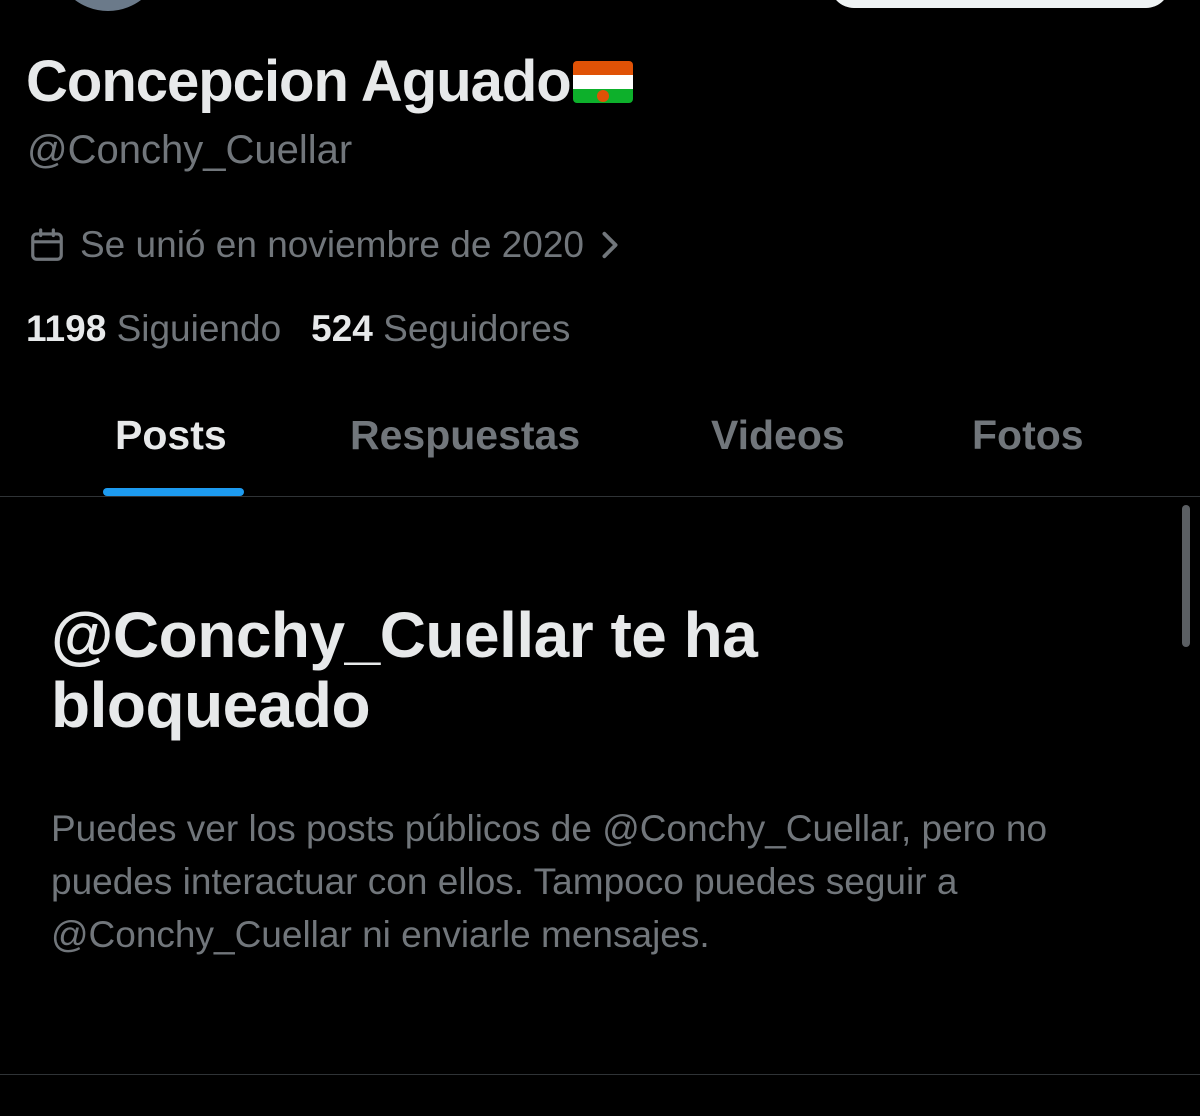  Describe the element at coordinates (465, 435) in the screenshot. I see `tab-respuestas: Respuestas` at that location.